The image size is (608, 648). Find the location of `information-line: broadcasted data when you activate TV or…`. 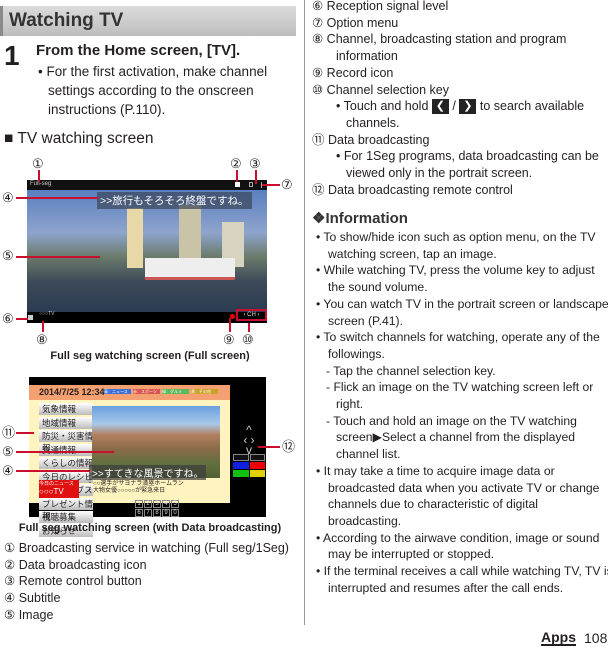

information-line: broadcasted data when you activate TV or… is located at coordinates (464, 487).